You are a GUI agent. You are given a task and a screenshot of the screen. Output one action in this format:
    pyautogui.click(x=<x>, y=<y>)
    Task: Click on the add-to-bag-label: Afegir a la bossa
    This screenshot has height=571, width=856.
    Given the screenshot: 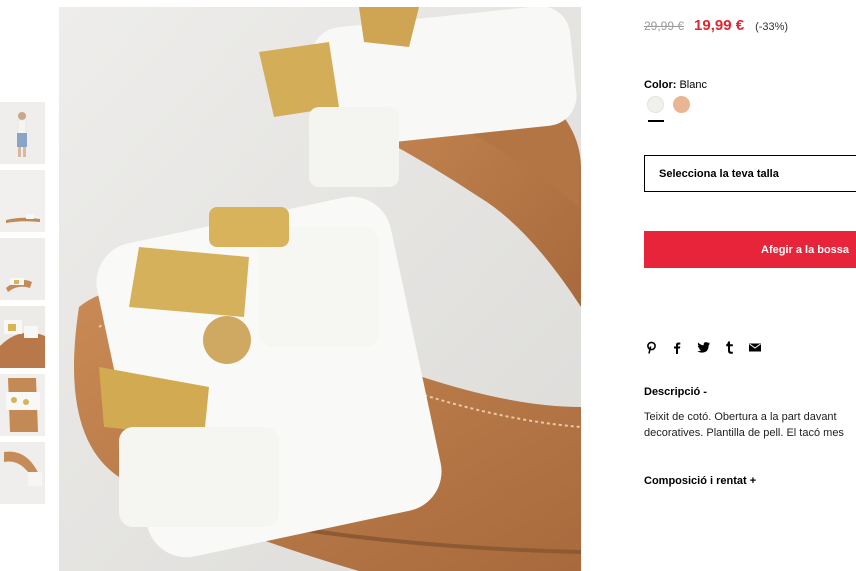 What is the action you would take?
    pyautogui.click(x=805, y=249)
    